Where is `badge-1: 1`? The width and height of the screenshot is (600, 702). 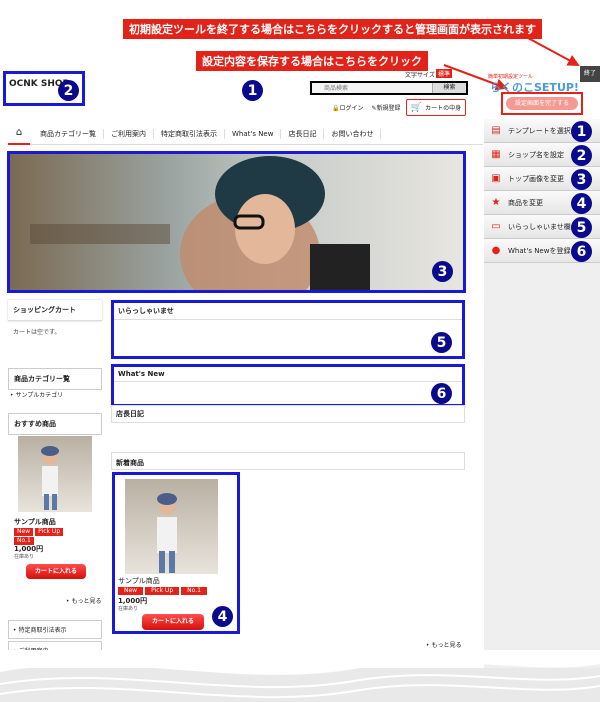 badge-1: 1 is located at coordinates (252, 90).